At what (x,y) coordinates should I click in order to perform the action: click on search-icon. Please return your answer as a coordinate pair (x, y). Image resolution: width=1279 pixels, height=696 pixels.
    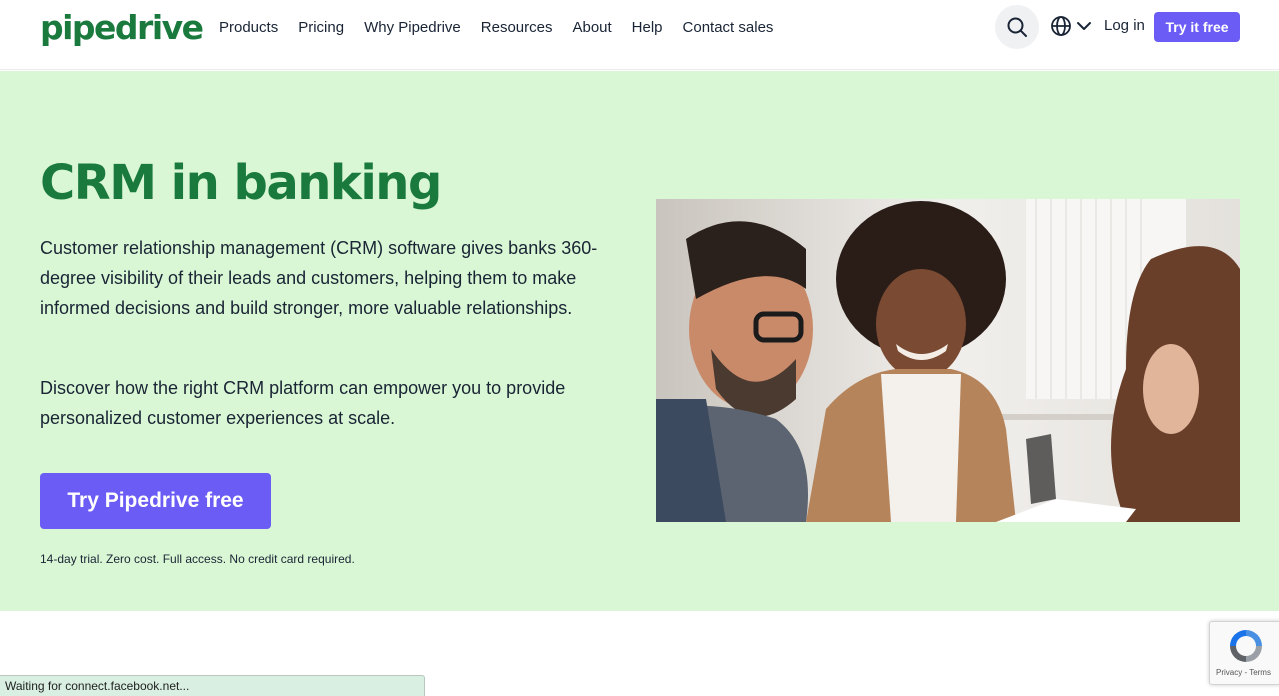
    Looking at the image, I should click on (1017, 27).